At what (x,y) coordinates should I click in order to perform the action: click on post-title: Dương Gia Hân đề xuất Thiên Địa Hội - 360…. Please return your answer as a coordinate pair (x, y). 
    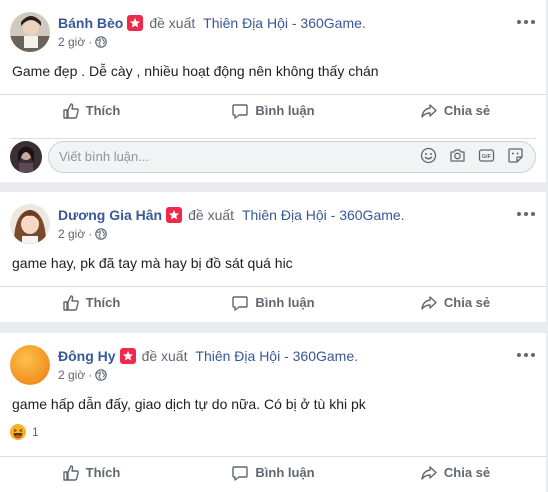
    Looking at the image, I should click on (231, 215).